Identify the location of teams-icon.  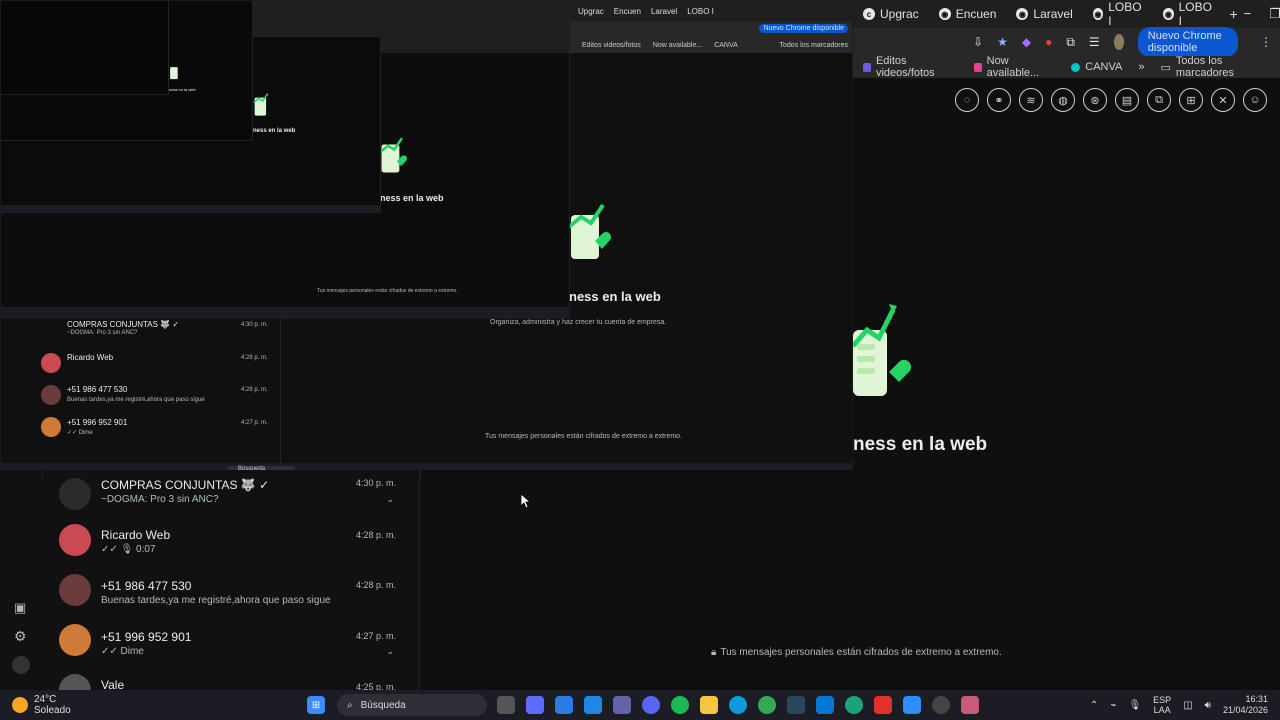
(622, 705).